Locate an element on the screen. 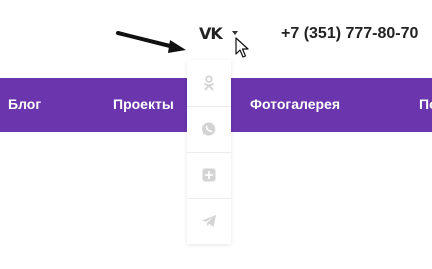 The width and height of the screenshot is (432, 269). social-dropdown is located at coordinates (209, 152).